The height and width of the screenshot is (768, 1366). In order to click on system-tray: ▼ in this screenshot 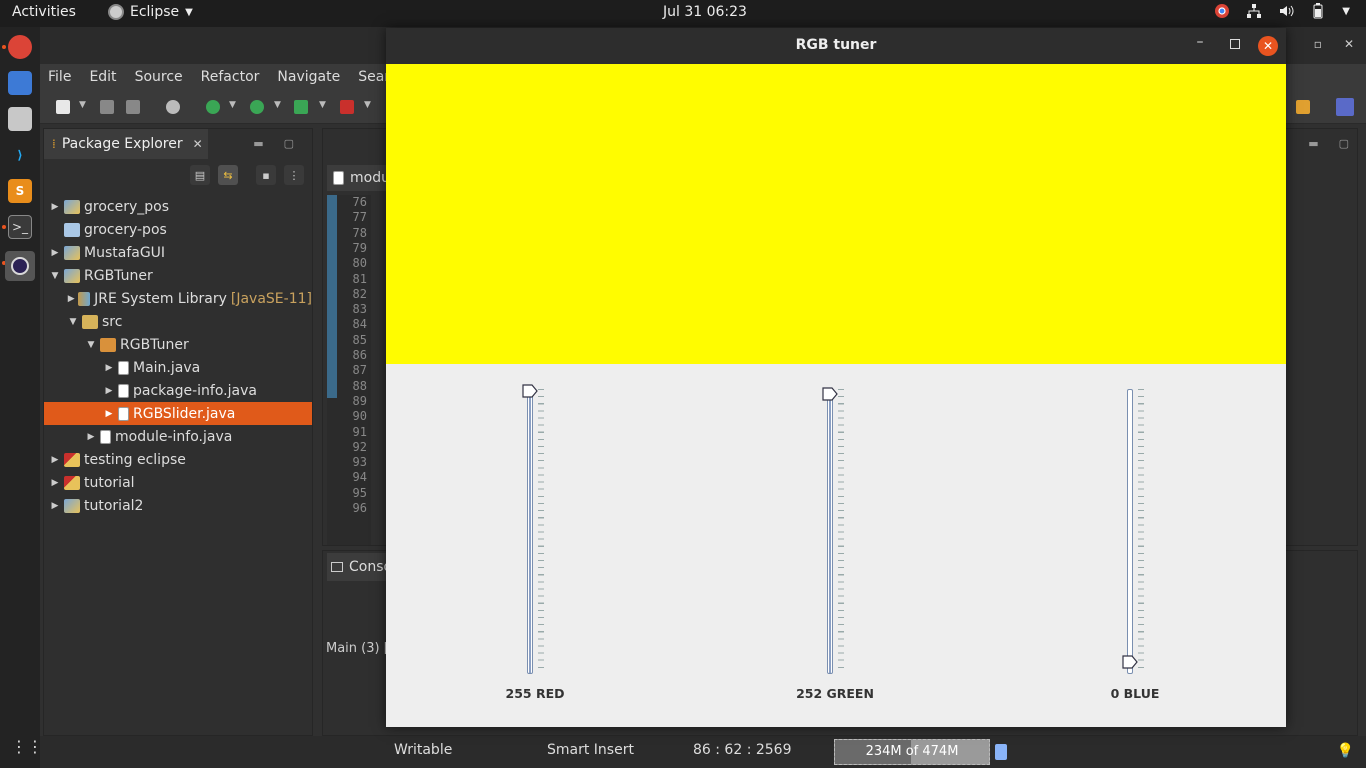, I will do `click(1282, 11)`.